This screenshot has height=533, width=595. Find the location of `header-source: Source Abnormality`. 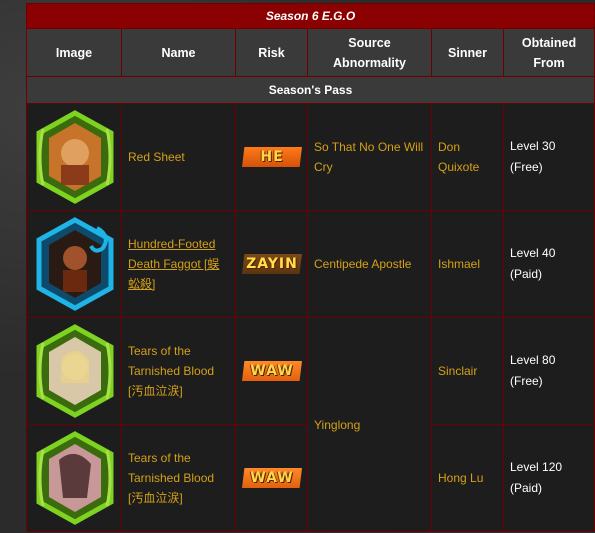

header-source: Source Abnormality is located at coordinates (369, 52).